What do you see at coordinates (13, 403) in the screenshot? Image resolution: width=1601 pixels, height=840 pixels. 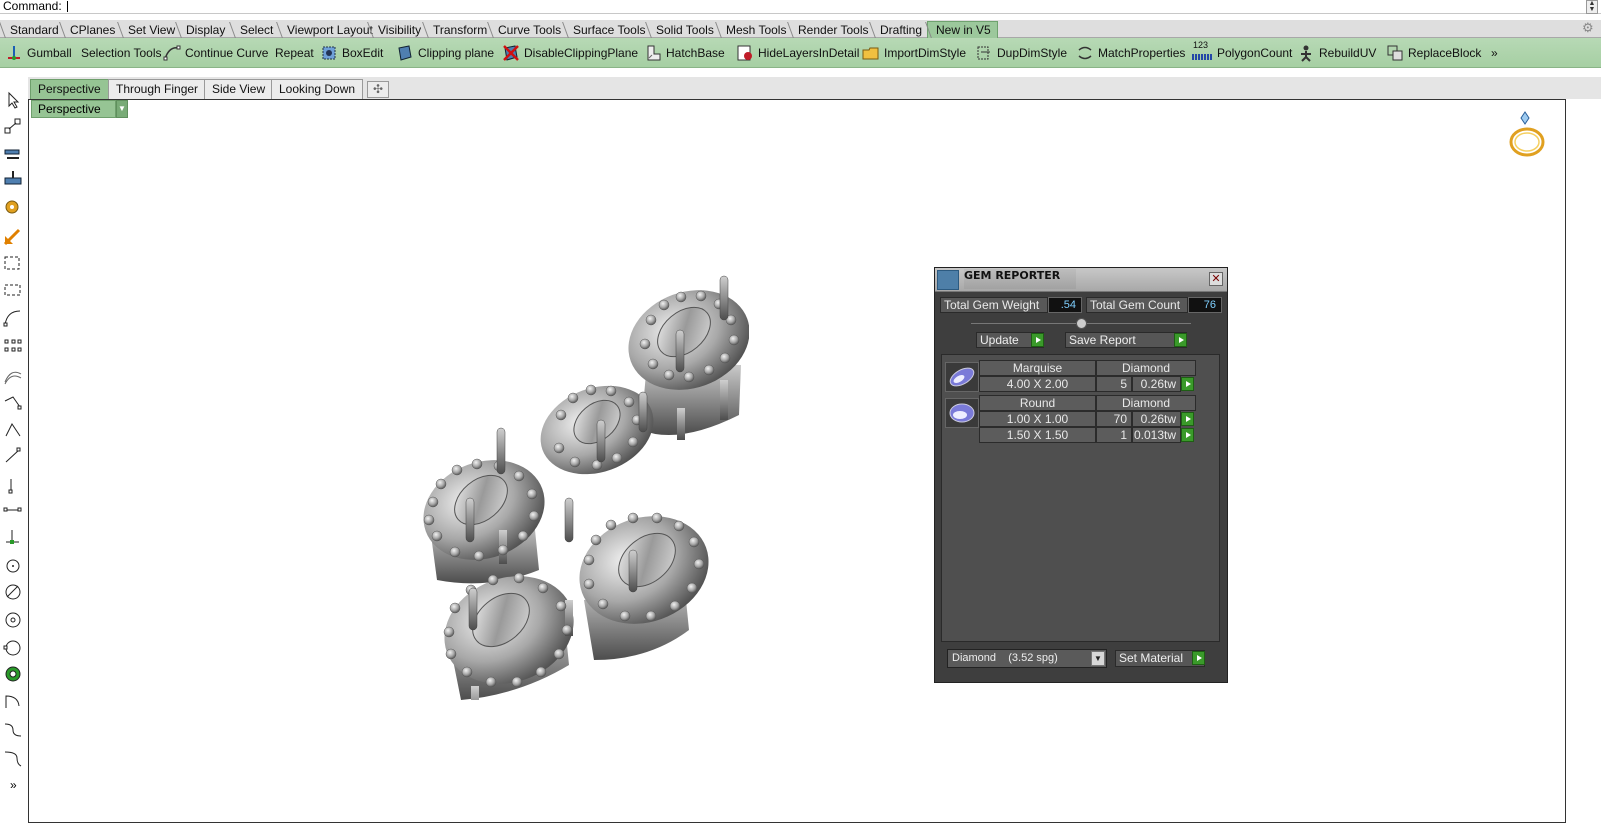 I see `polyline-icon` at bounding box center [13, 403].